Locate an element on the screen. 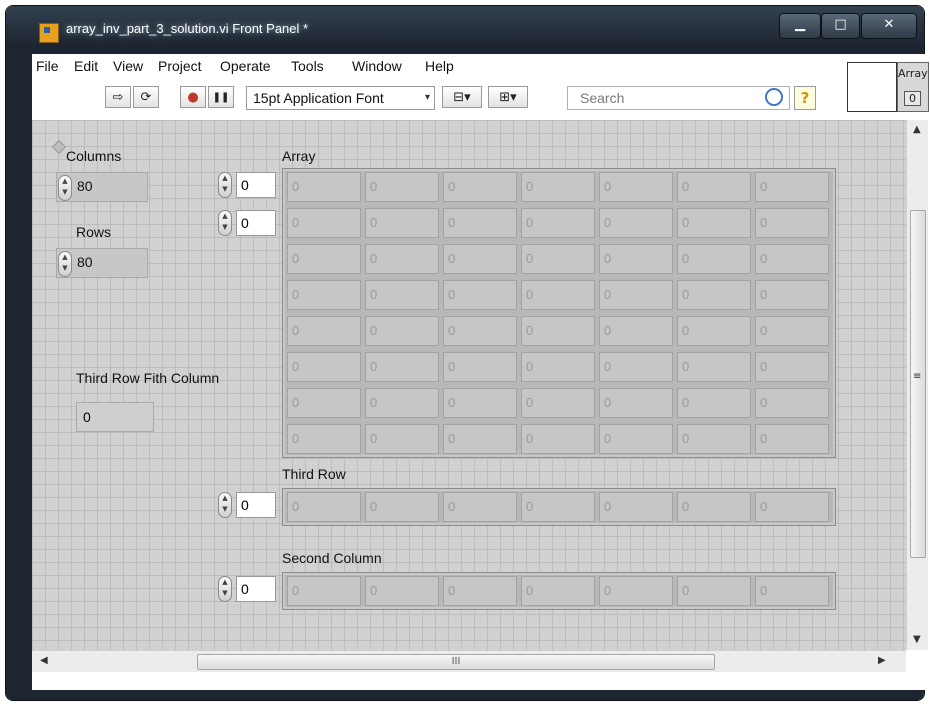 Image resolution: width=930 pixels, height=706 pixels. search-input: Search is located at coordinates (678, 98).